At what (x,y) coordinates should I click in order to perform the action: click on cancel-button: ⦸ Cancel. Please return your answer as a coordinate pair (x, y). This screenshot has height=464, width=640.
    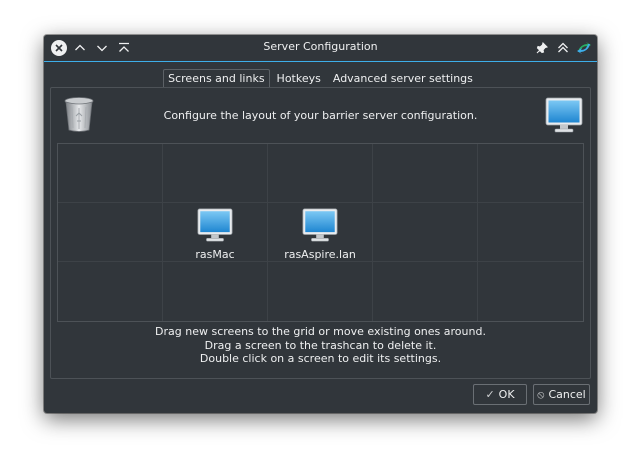
    Looking at the image, I should click on (561, 394).